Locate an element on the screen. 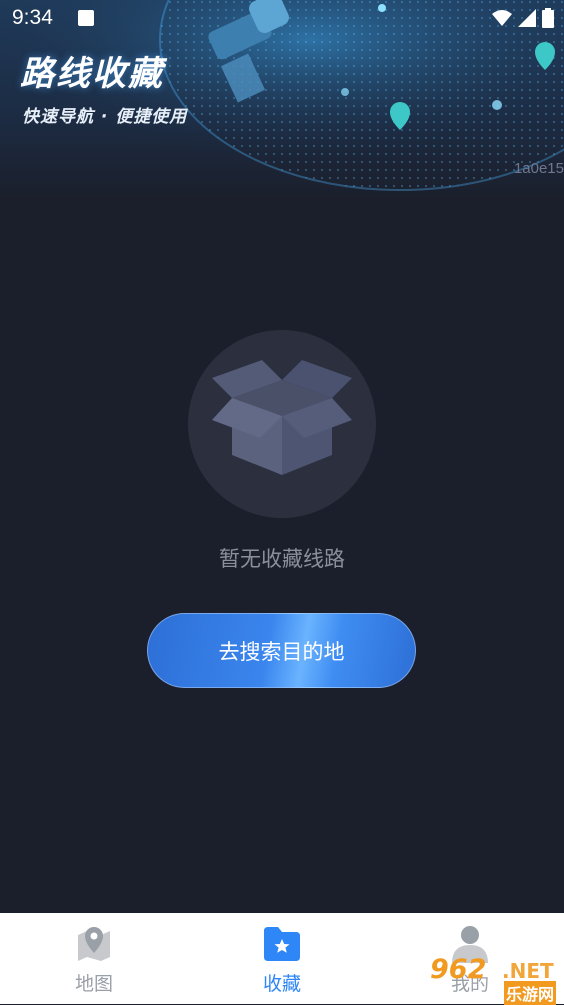 The image size is (564, 1005). watermark-logo: 962 .NET 乐游网 is located at coordinates (494, 977).